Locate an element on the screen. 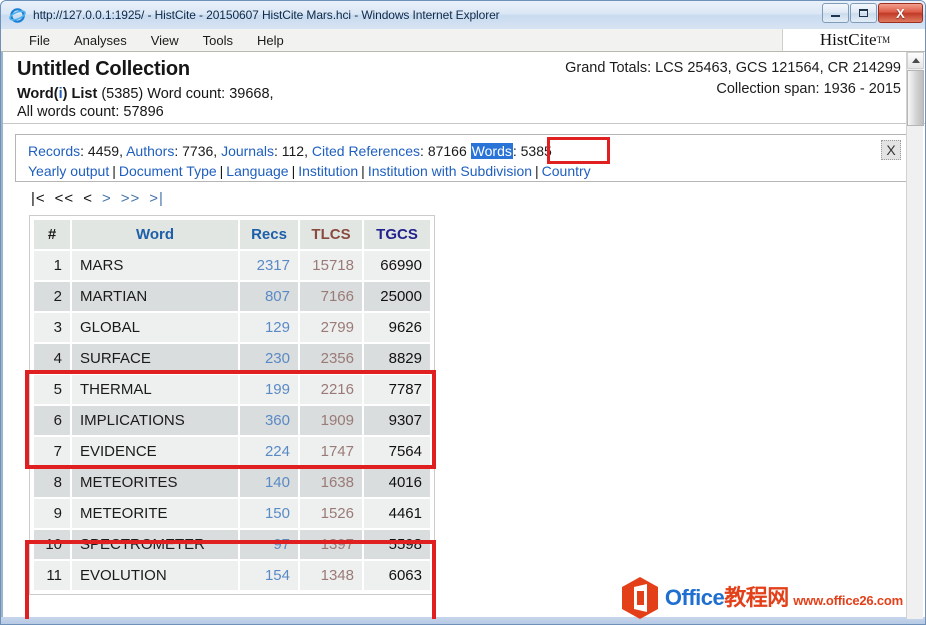 Image resolution: width=926 pixels, height=625 pixels. cell-word: METEORITE is located at coordinates (155, 513).